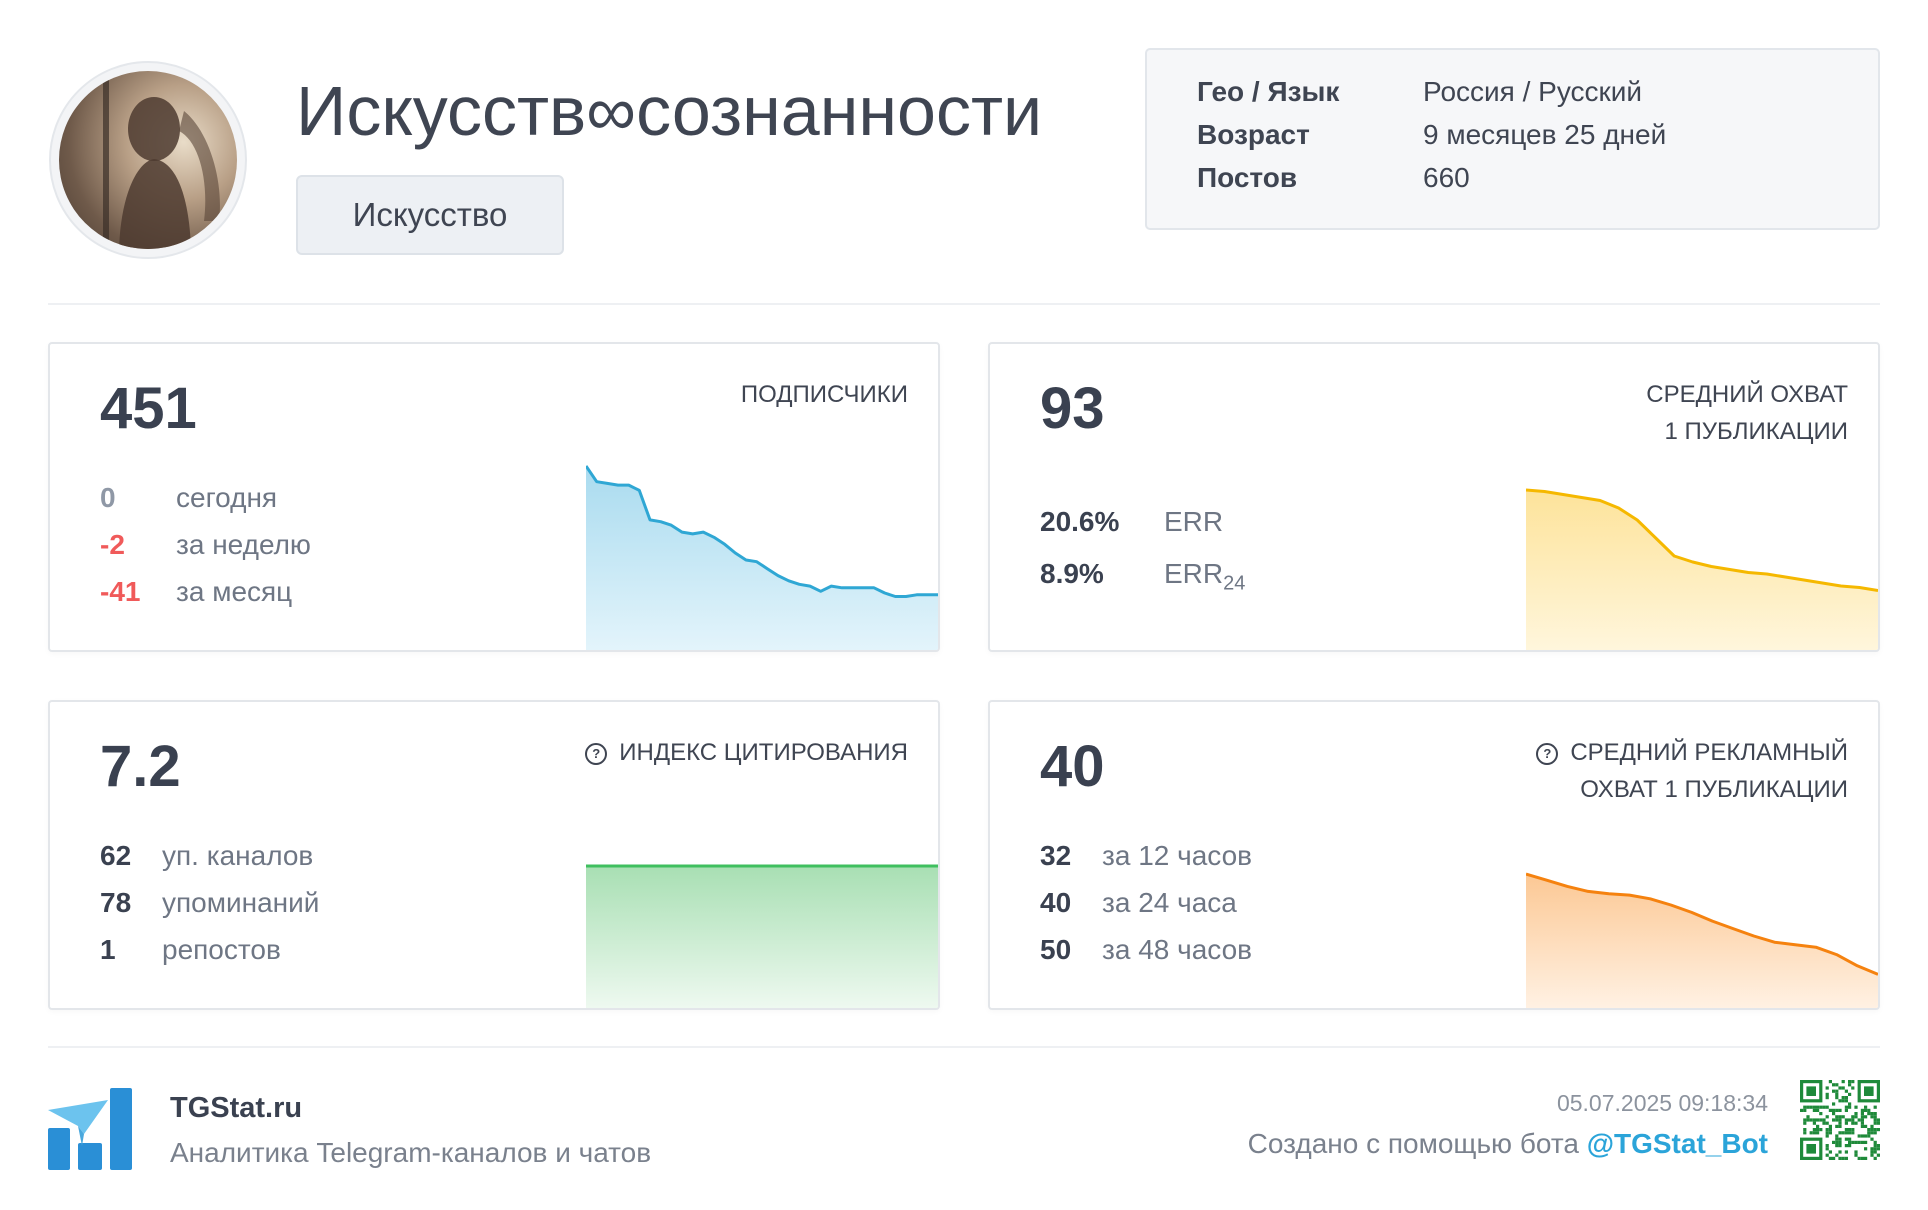 This screenshot has height=1210, width=1928. Describe the element at coordinates (120, 591) in the screenshot. I see `stat-number: -41` at that location.